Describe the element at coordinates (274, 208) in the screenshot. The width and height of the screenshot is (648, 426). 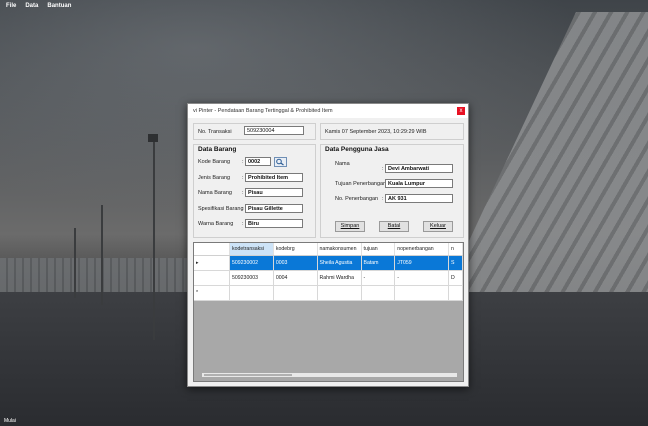
I see `spesifikasi-barang-field: Pisau Gillette` at that location.